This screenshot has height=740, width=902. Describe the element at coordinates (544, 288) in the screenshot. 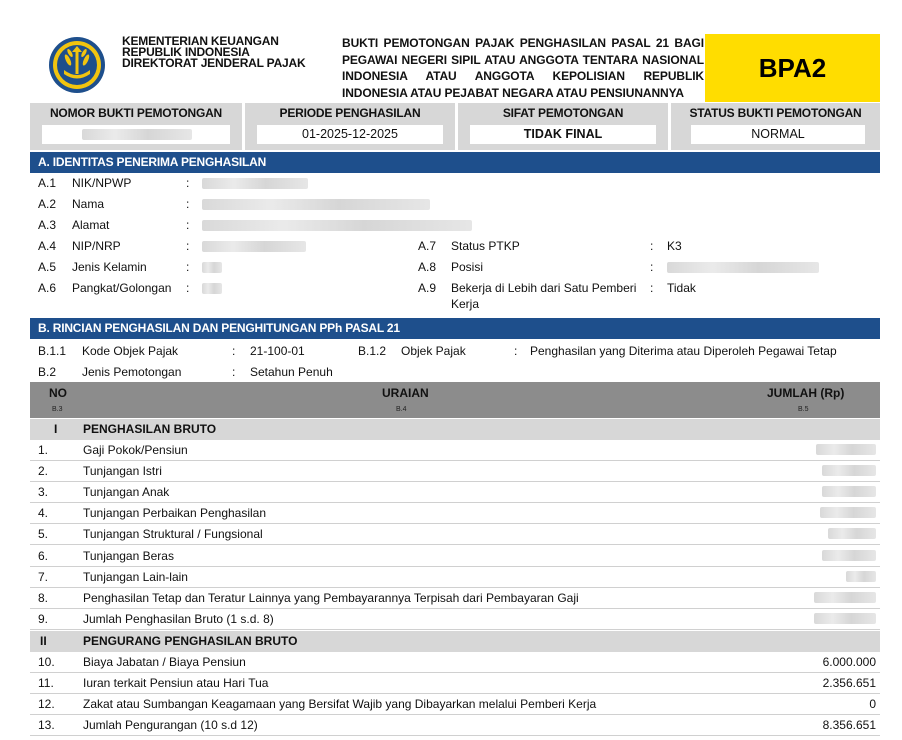

I see `a9-label: Bekerja di Lebih dari Satu Pemberi` at that location.